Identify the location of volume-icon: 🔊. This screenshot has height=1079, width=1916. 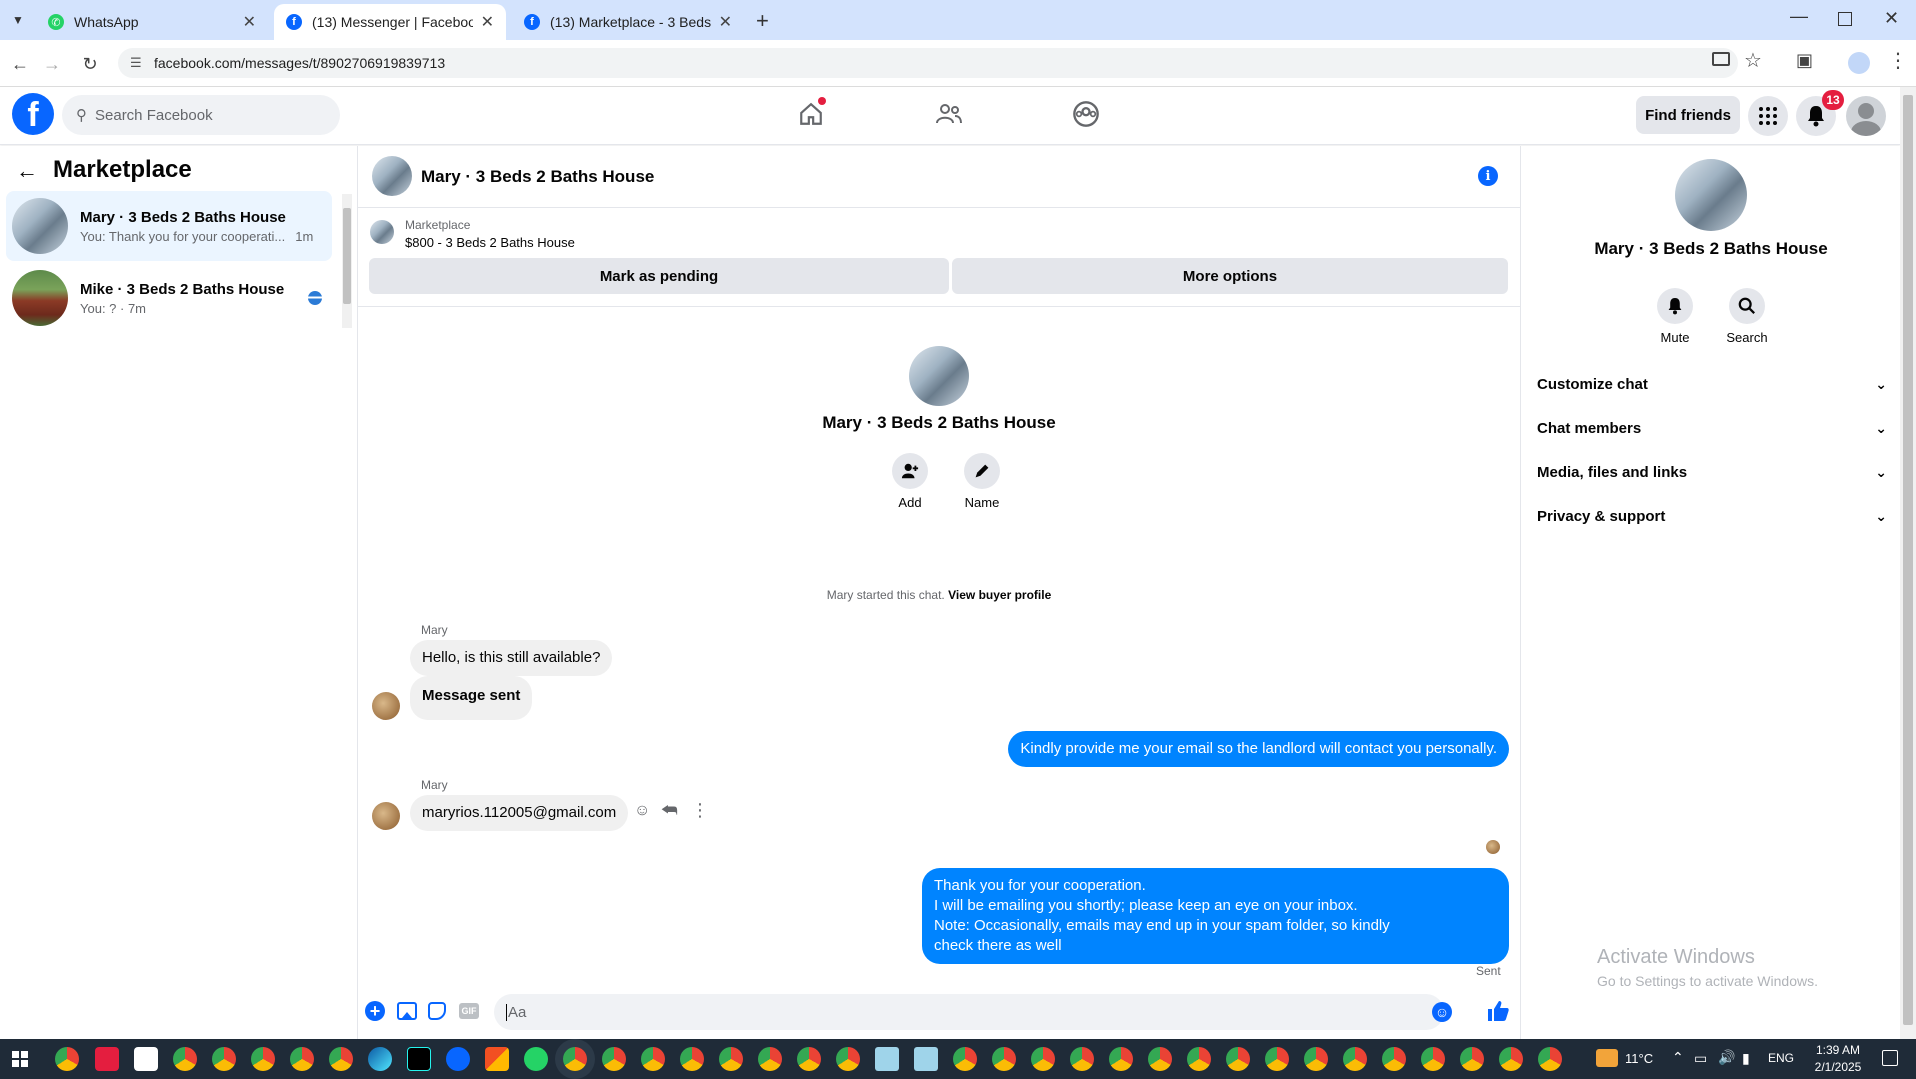
(1726, 1057).